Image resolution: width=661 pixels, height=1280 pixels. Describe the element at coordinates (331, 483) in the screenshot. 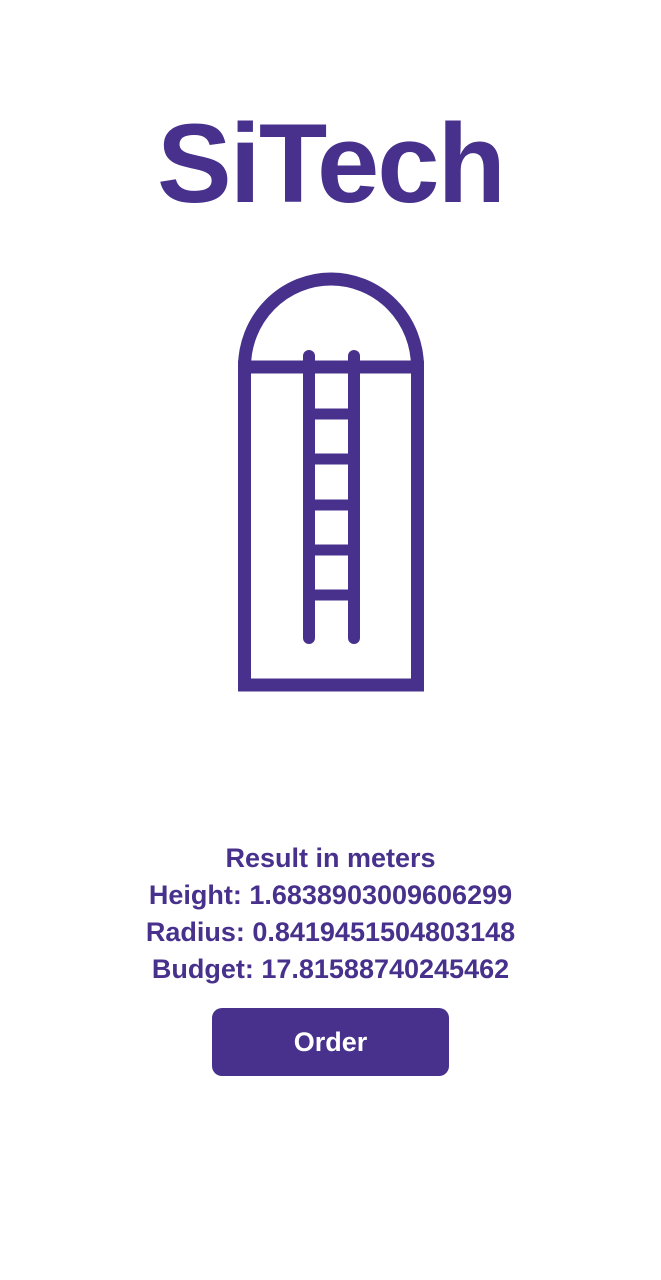

I see `silo-icon` at that location.